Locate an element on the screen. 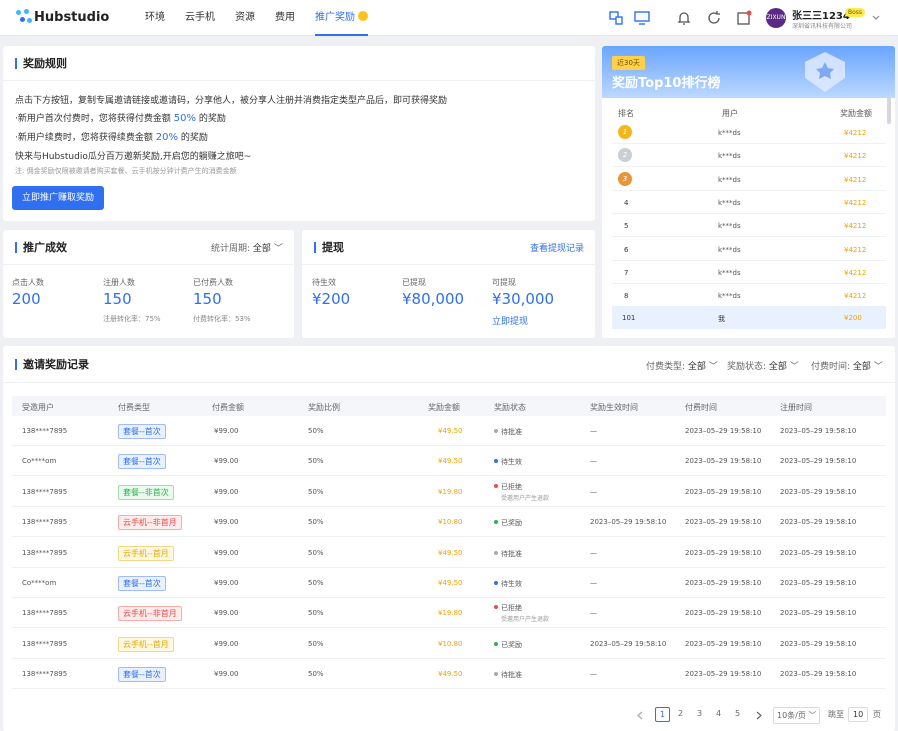 Image resolution: width=898 pixels, height=731 pixels. page-size-select: 10条/页 ﹀ is located at coordinates (797, 715).